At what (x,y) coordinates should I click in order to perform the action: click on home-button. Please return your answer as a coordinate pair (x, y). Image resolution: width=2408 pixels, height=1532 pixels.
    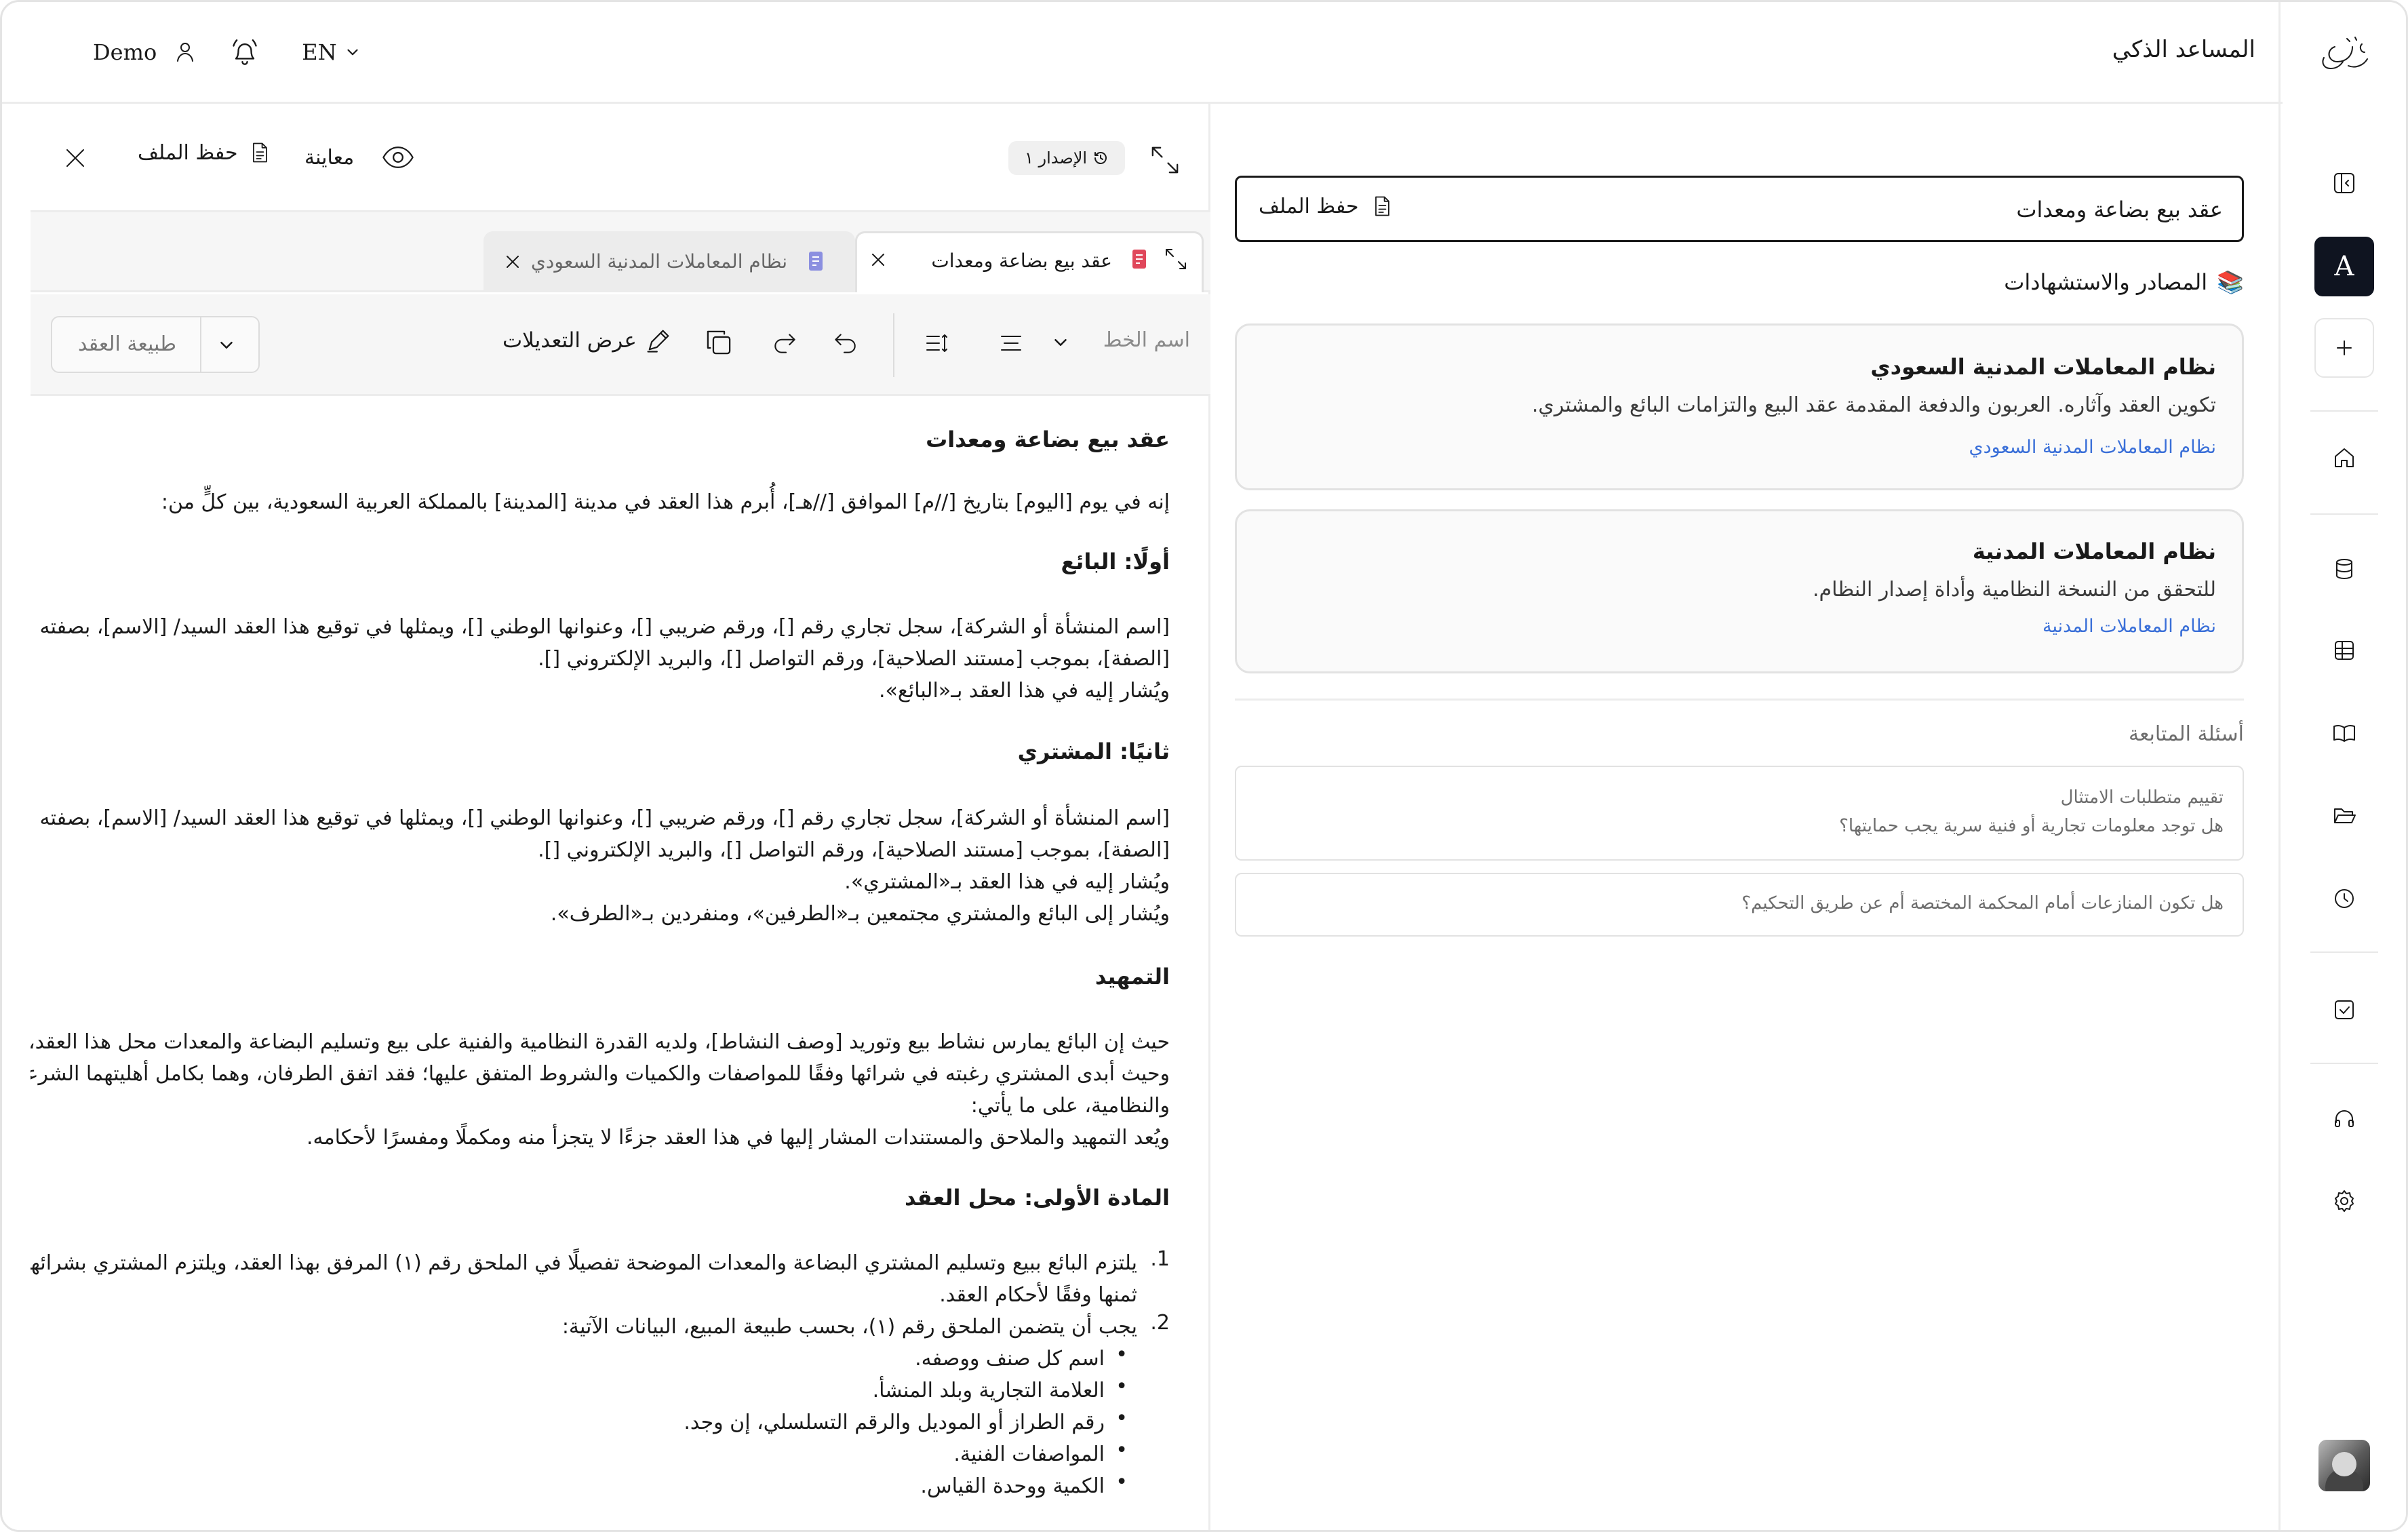
    Looking at the image, I should click on (2344, 458).